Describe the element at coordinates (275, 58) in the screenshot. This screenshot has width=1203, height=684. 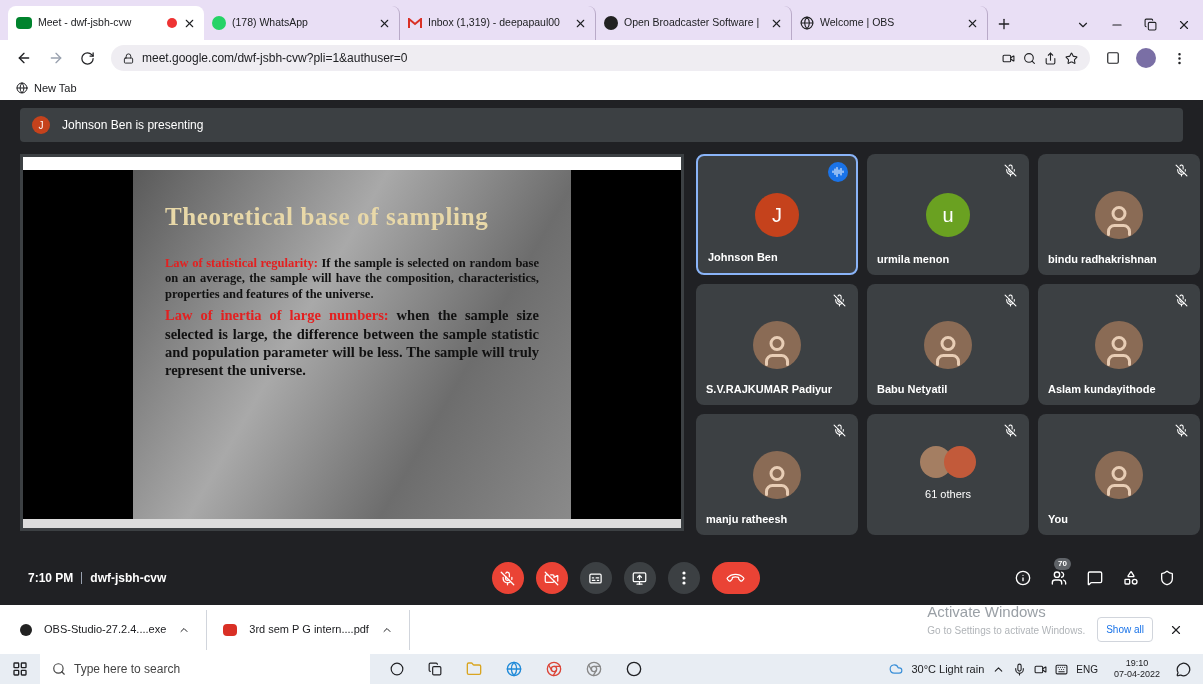
I see `url-text: meet.google.com/dwf-jsbh-cvw?pli=1&authuser=0` at that location.